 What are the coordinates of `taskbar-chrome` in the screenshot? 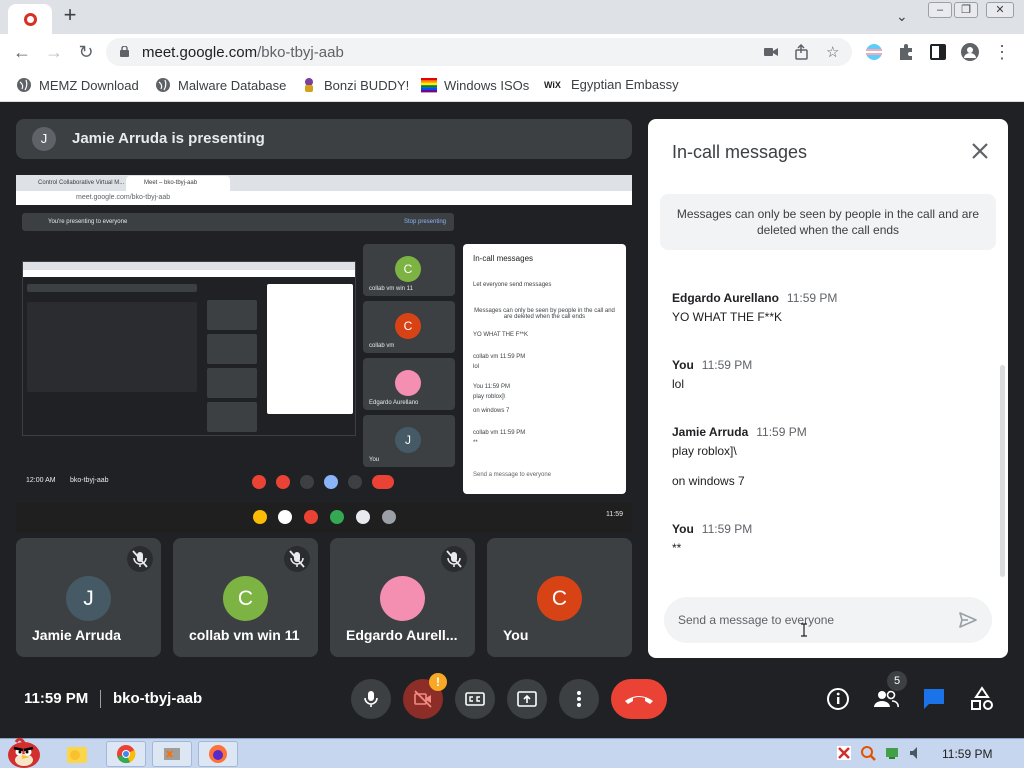 It's located at (126, 754).